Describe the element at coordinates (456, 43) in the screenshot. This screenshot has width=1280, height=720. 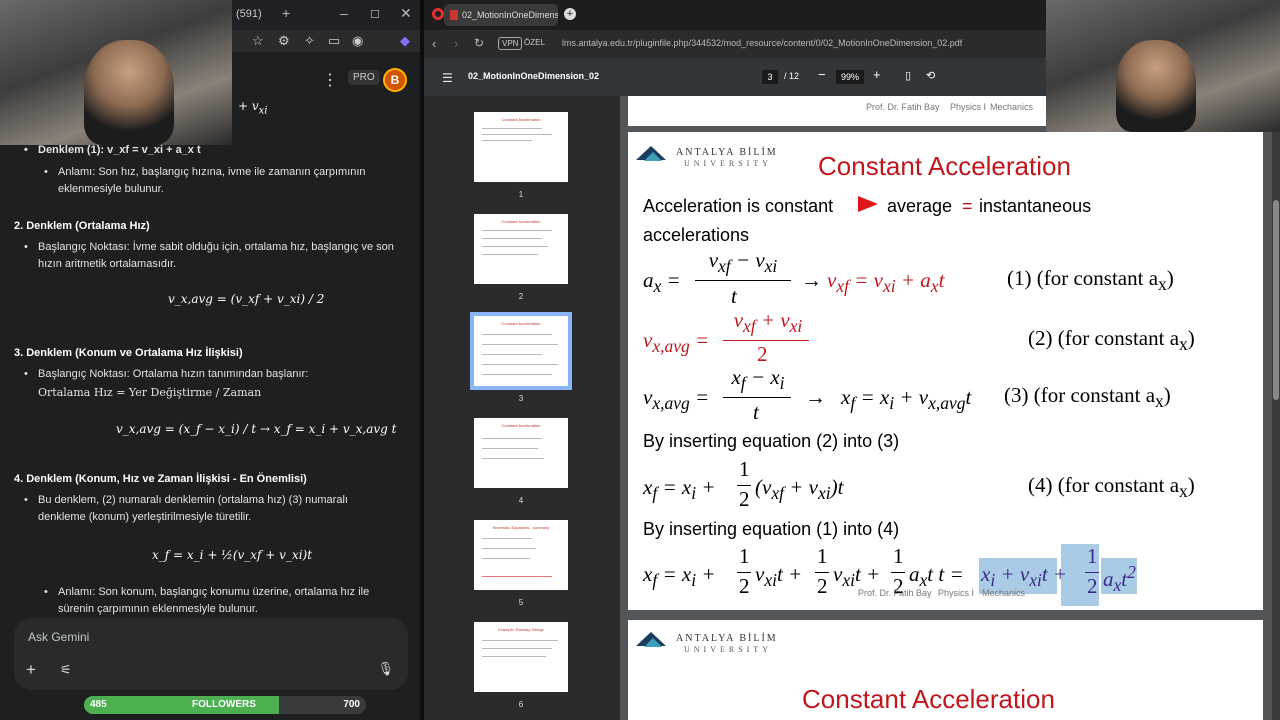
I see `forward-icon: ›` at that location.